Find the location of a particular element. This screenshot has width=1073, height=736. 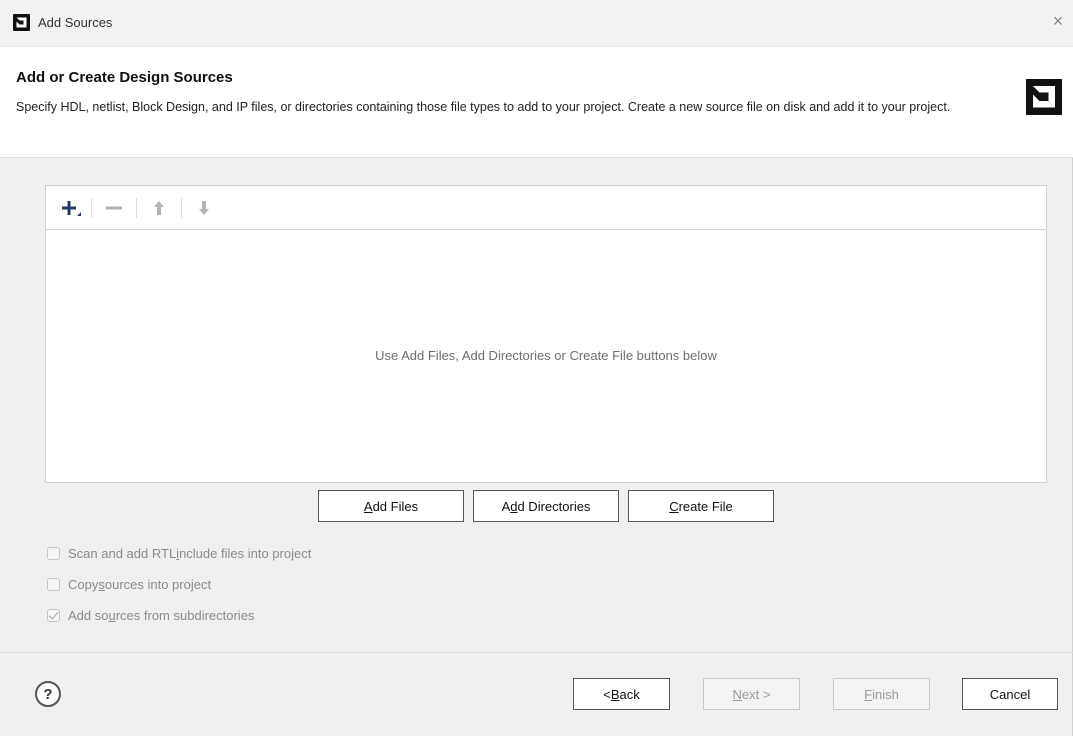

back-button: < Back is located at coordinates (621, 694).